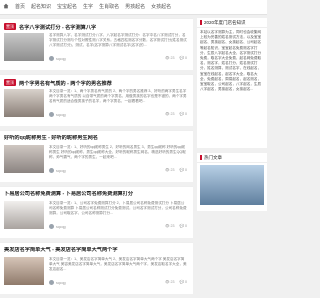  I want to click on notice-title: 2020年度门店名知识, so click(225, 22).